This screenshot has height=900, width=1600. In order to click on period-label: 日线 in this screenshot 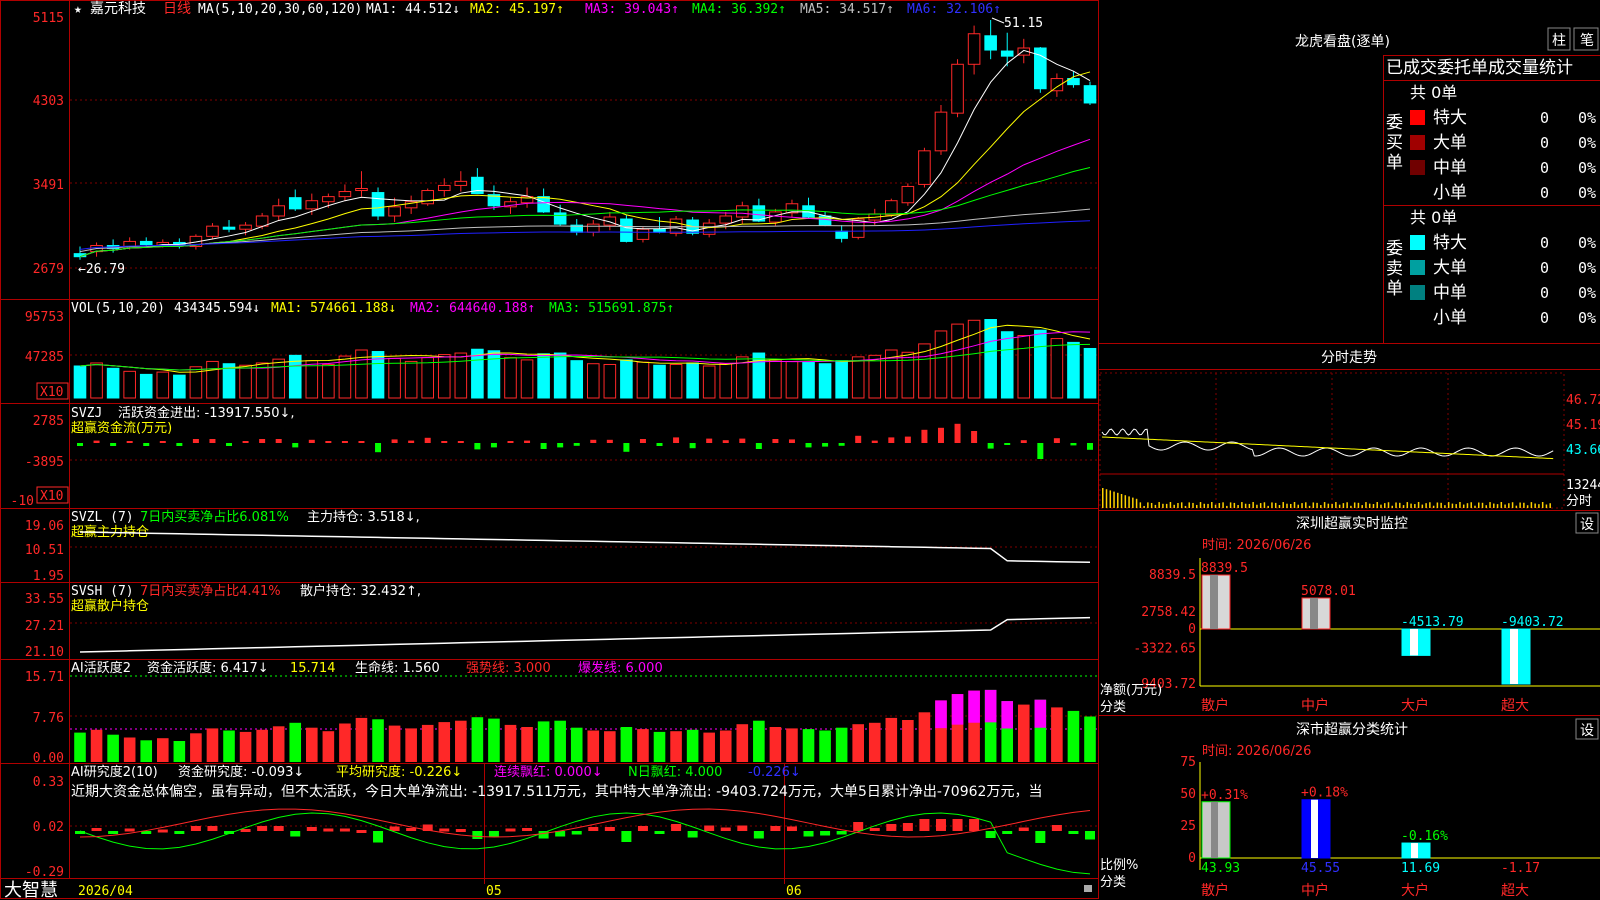, I will do `click(177, 9)`.